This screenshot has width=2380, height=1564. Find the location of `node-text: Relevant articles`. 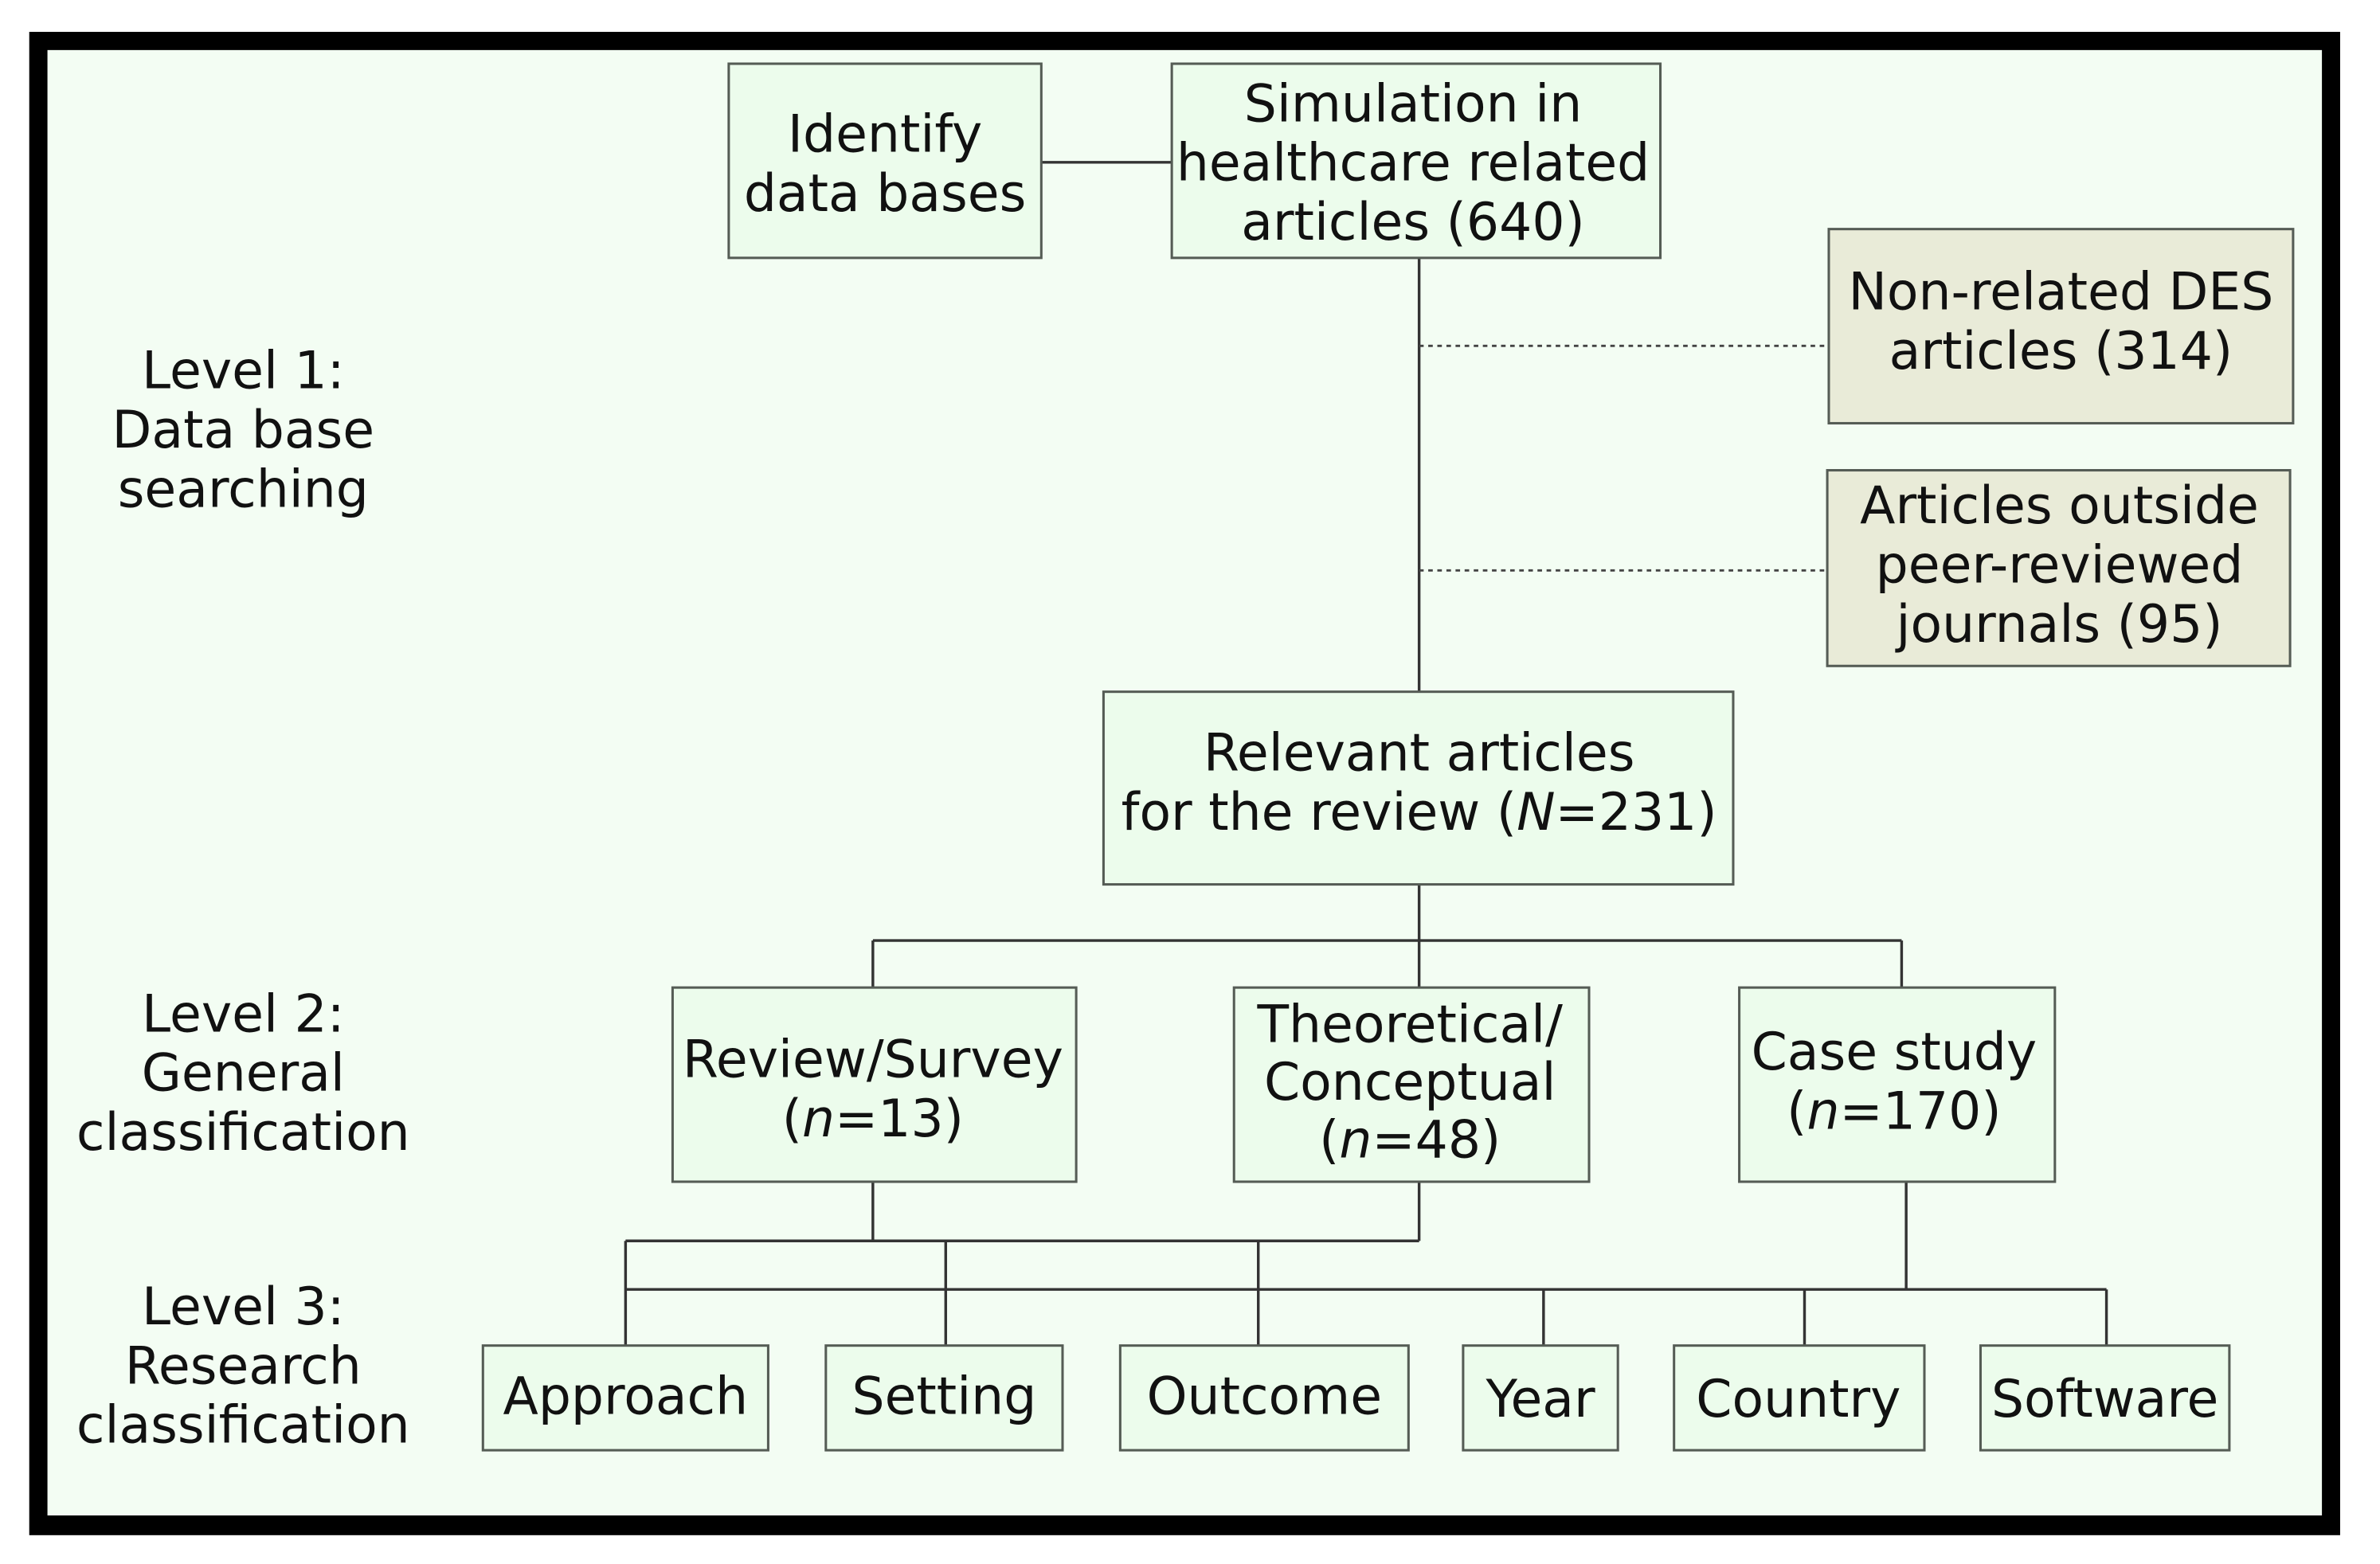

node-text: Relevant articles is located at coordinates (1419, 754).